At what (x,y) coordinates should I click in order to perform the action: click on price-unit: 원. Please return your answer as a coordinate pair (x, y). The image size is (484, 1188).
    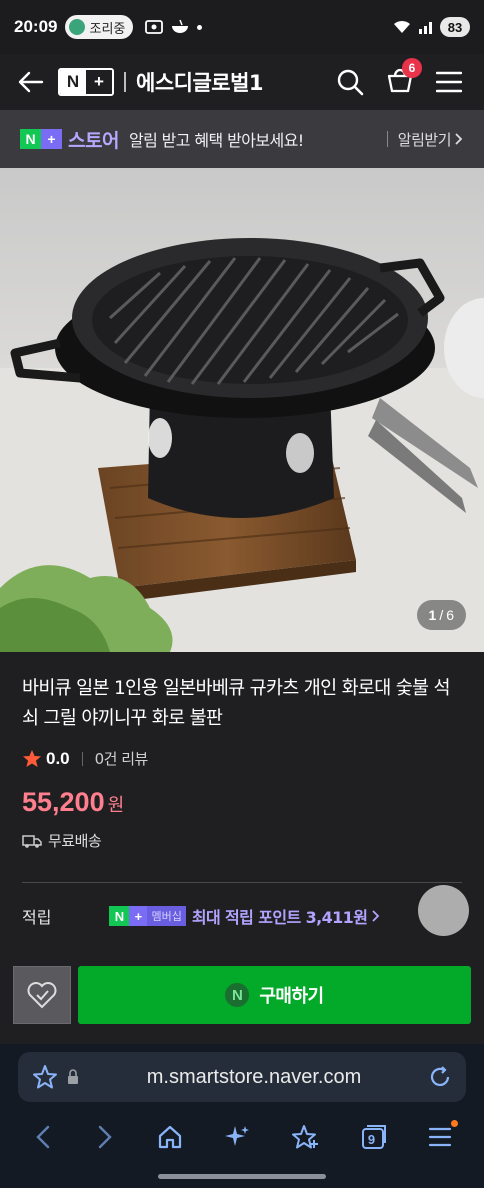
    Looking at the image, I should click on (116, 805).